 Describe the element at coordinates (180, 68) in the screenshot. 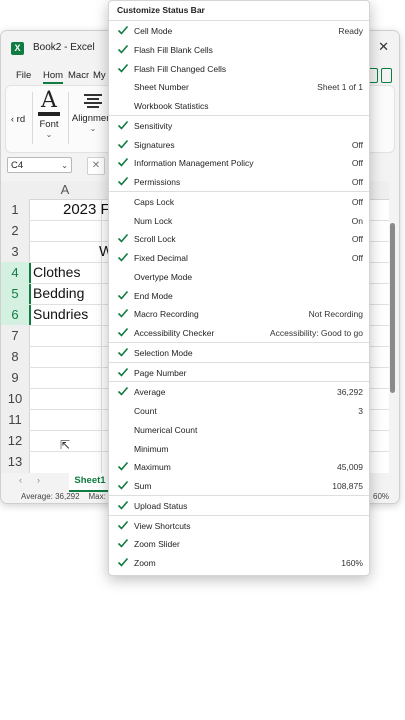

I see `menu-item-label: Flash Fill Changed Cells` at that location.